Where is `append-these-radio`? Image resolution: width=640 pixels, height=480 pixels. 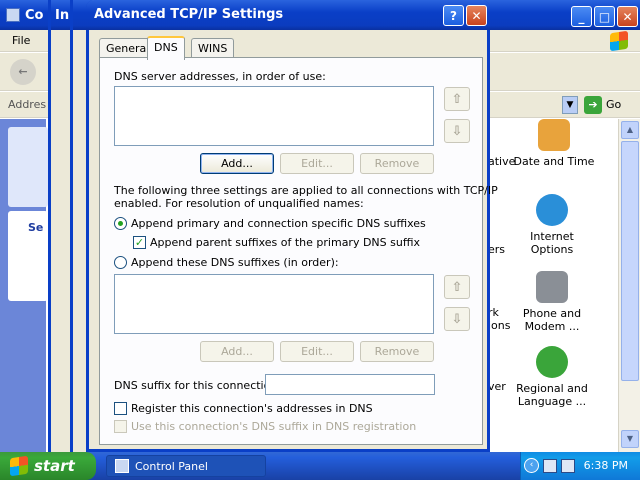 append-these-radio is located at coordinates (120, 262).